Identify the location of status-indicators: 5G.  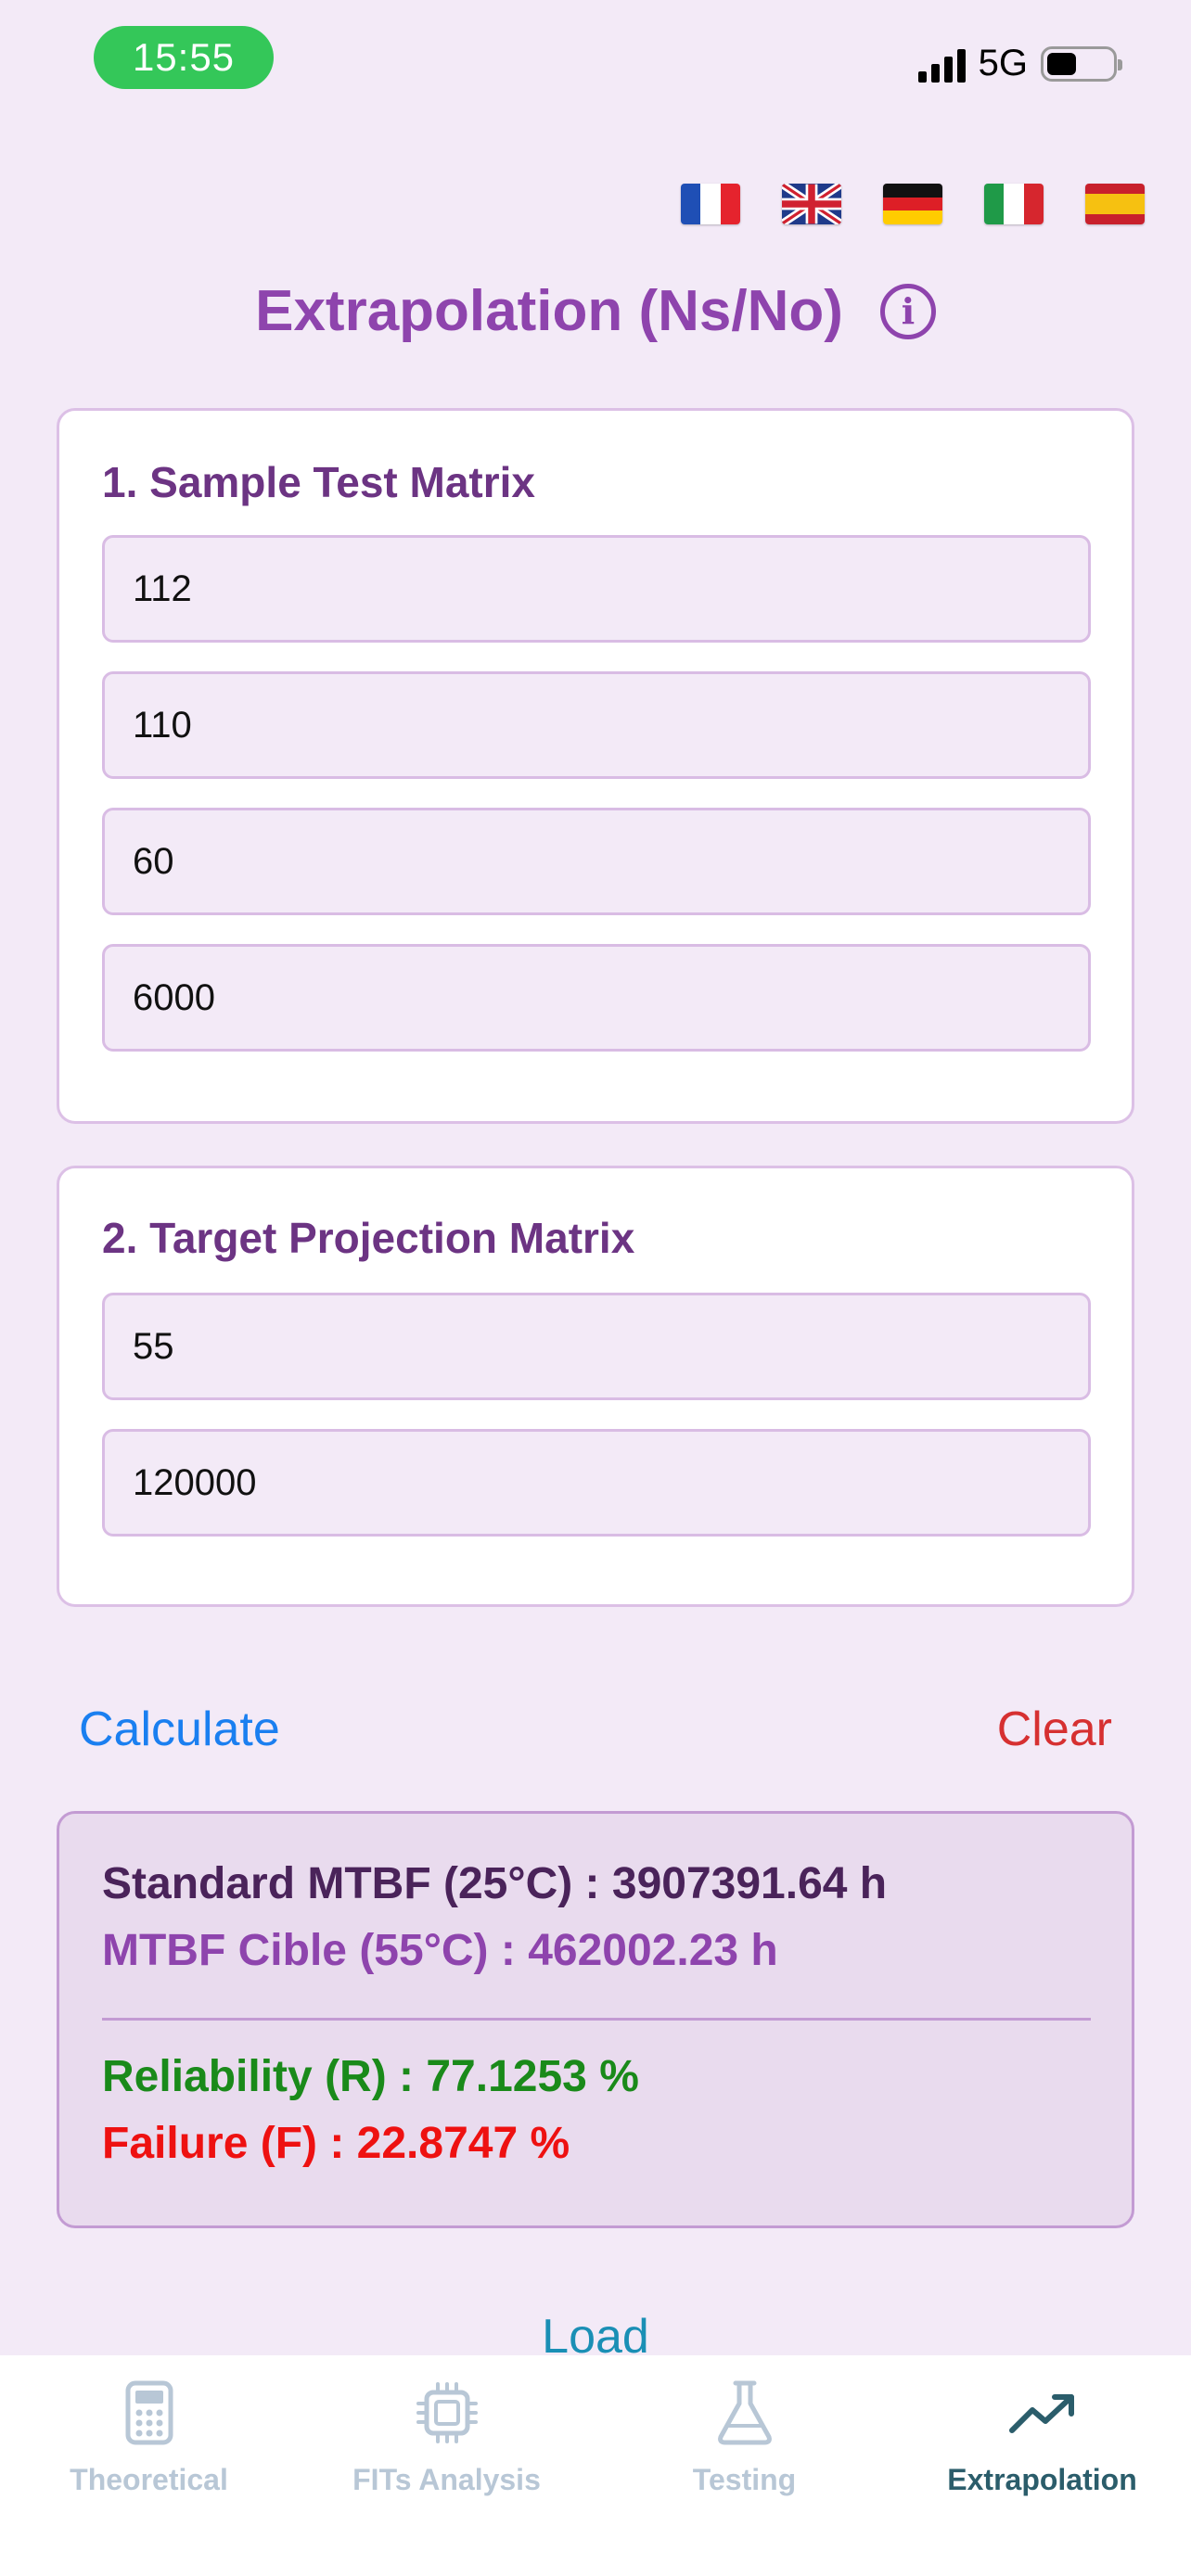
(1019, 64).